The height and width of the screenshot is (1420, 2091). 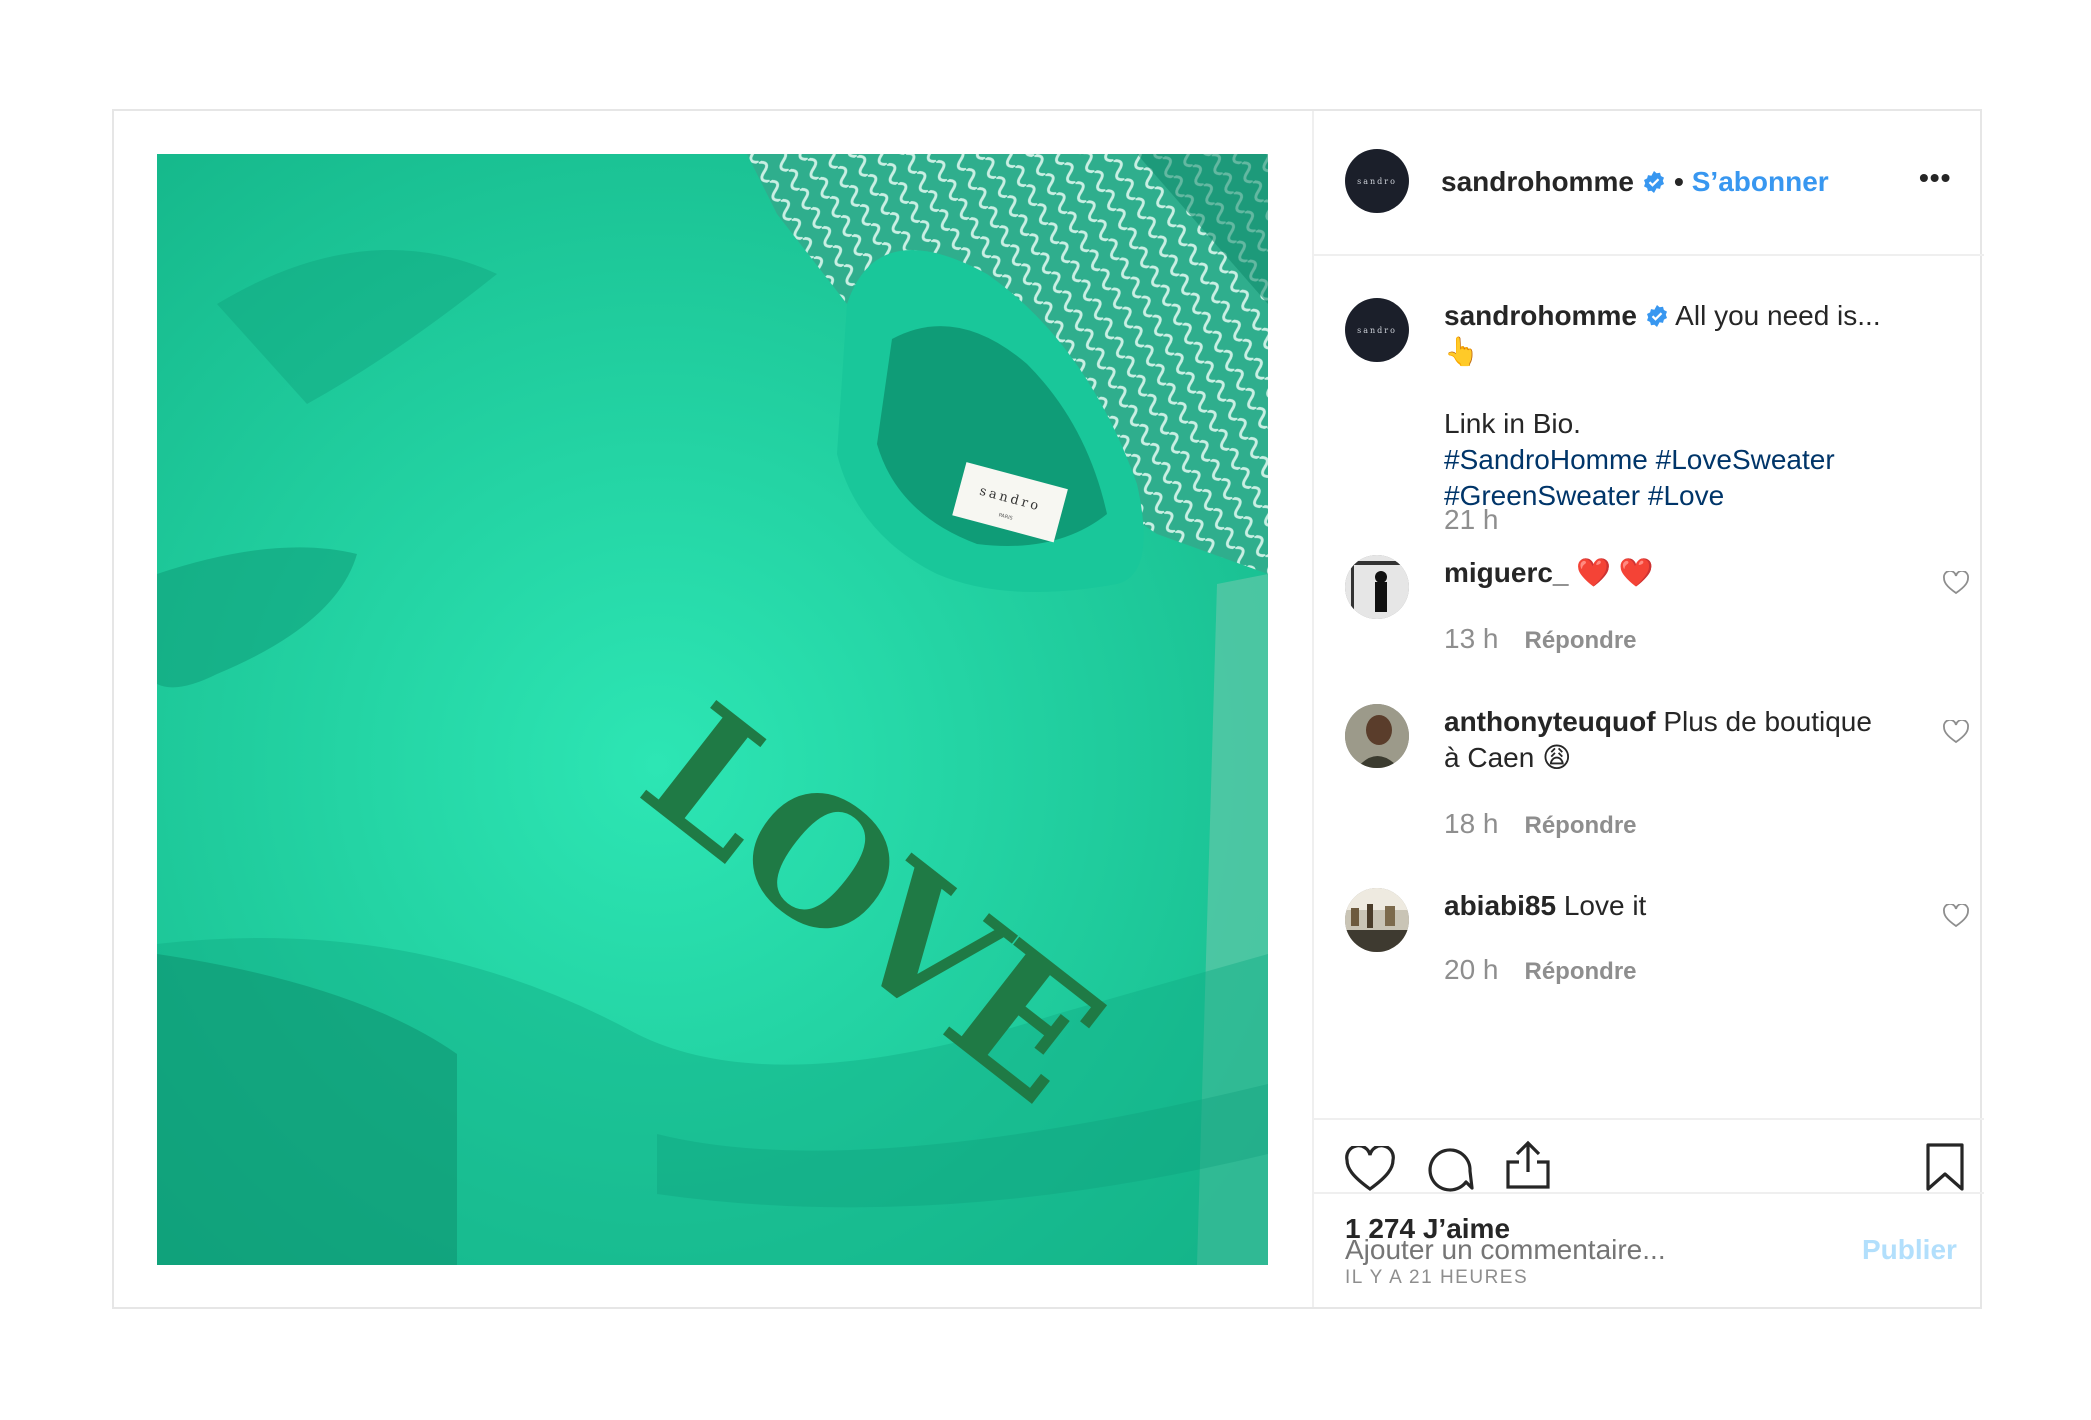 What do you see at coordinates (1674, 906) in the screenshot?
I see `comment-body: abiabi85 Love it` at bounding box center [1674, 906].